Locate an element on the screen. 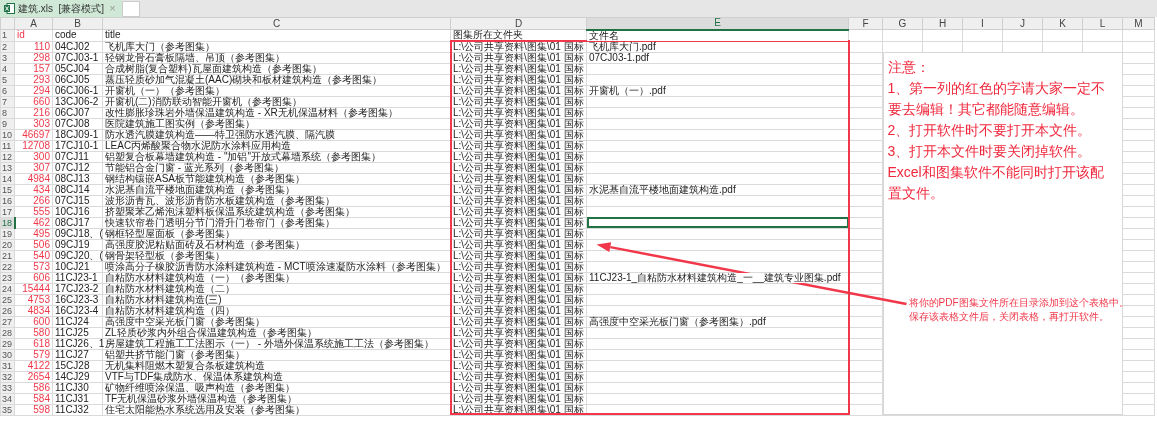  table-cell: 584 is located at coordinates (33, 398).